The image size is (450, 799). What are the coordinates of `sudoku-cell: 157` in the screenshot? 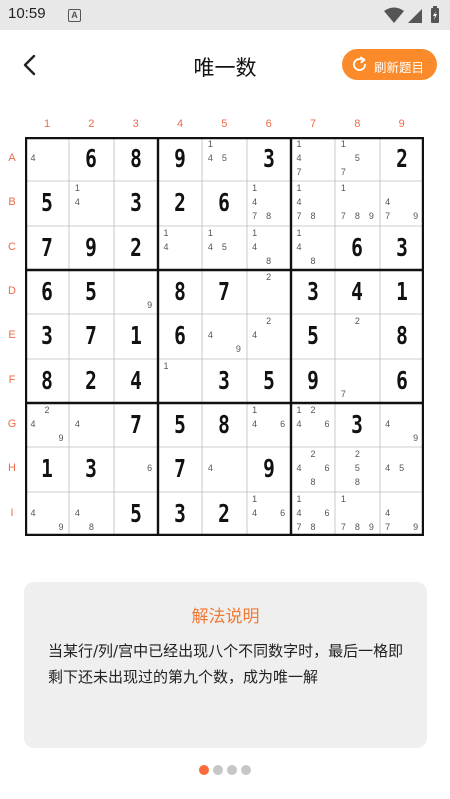 It's located at (357, 159).